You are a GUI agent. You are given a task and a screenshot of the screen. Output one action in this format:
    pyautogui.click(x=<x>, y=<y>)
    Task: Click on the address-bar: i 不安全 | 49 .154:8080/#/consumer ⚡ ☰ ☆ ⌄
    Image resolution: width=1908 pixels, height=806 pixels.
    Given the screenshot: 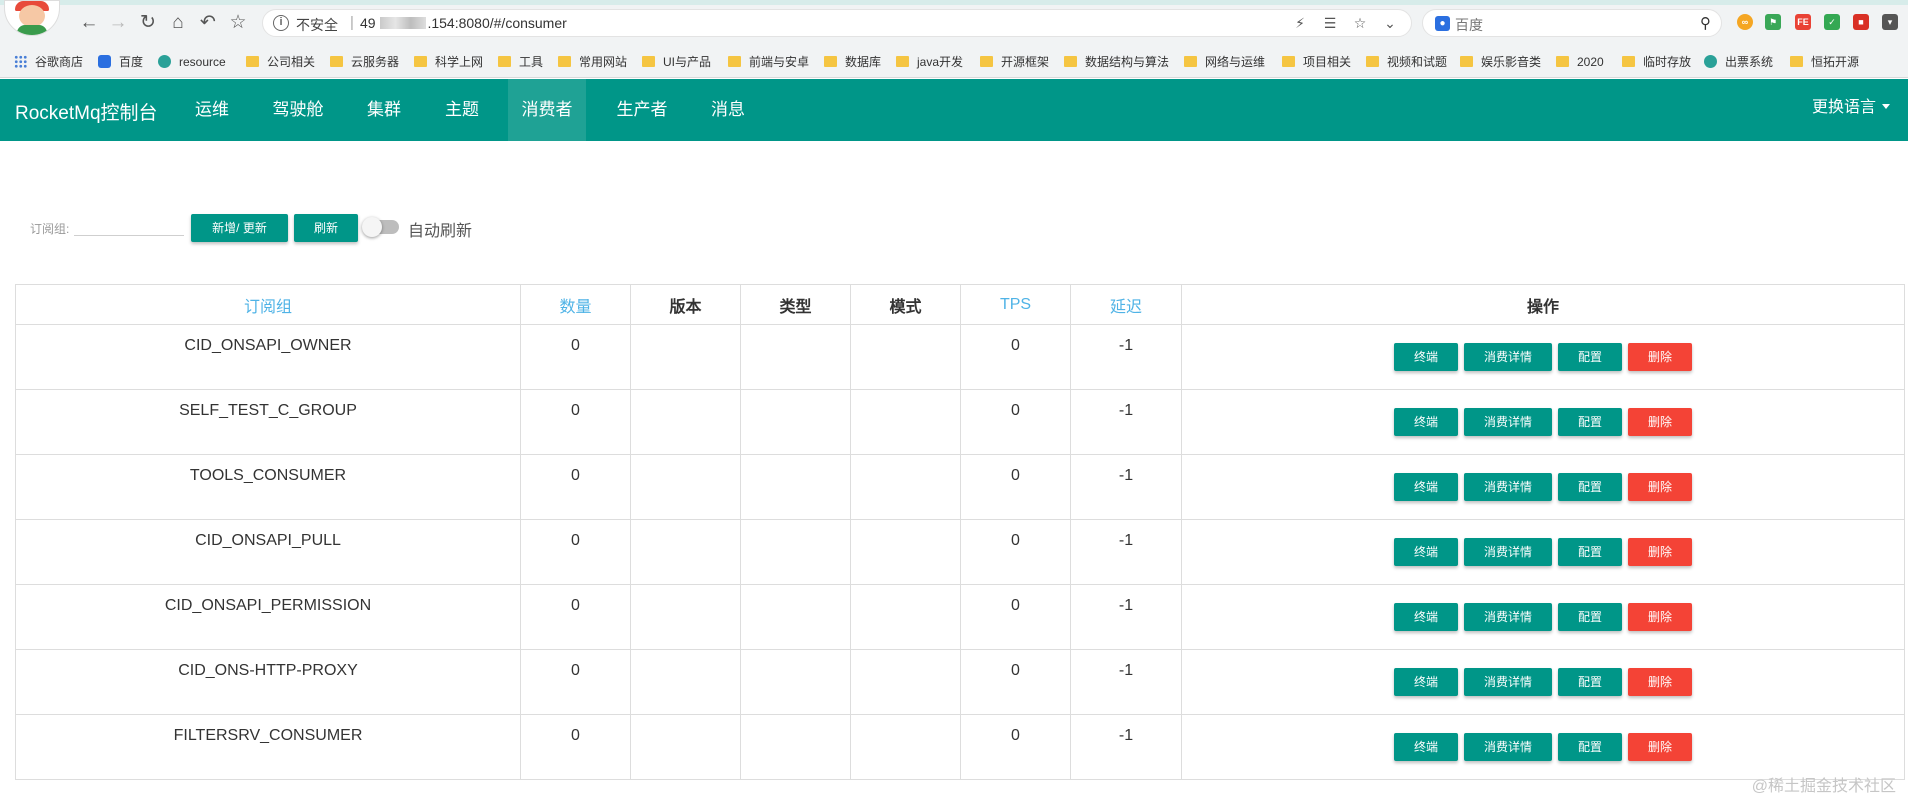 What is the action you would take?
    pyautogui.click(x=837, y=23)
    